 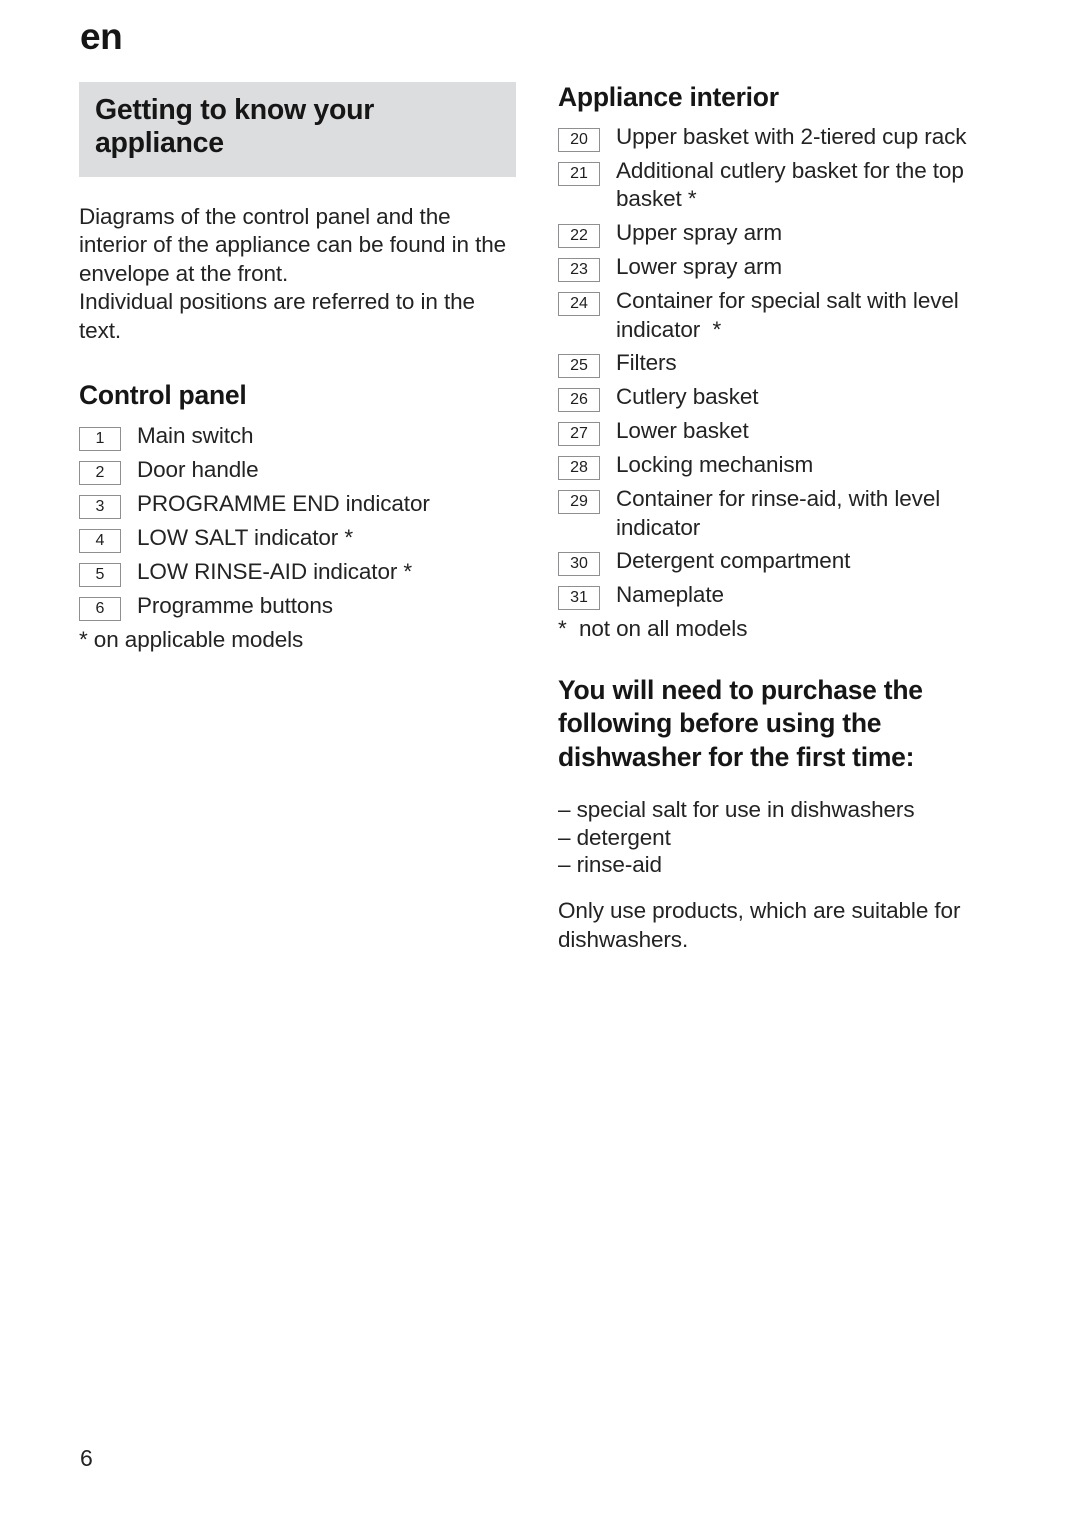 What do you see at coordinates (715, 465) in the screenshot?
I see `legend-label: Locking mechanism` at bounding box center [715, 465].